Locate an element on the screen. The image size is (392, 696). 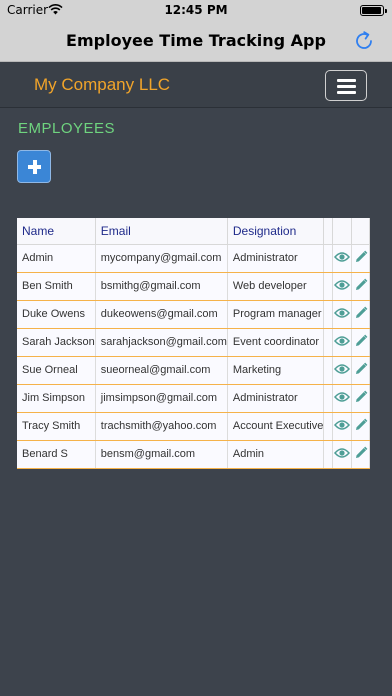
employee-name-cell: Admin is located at coordinates (56, 258).